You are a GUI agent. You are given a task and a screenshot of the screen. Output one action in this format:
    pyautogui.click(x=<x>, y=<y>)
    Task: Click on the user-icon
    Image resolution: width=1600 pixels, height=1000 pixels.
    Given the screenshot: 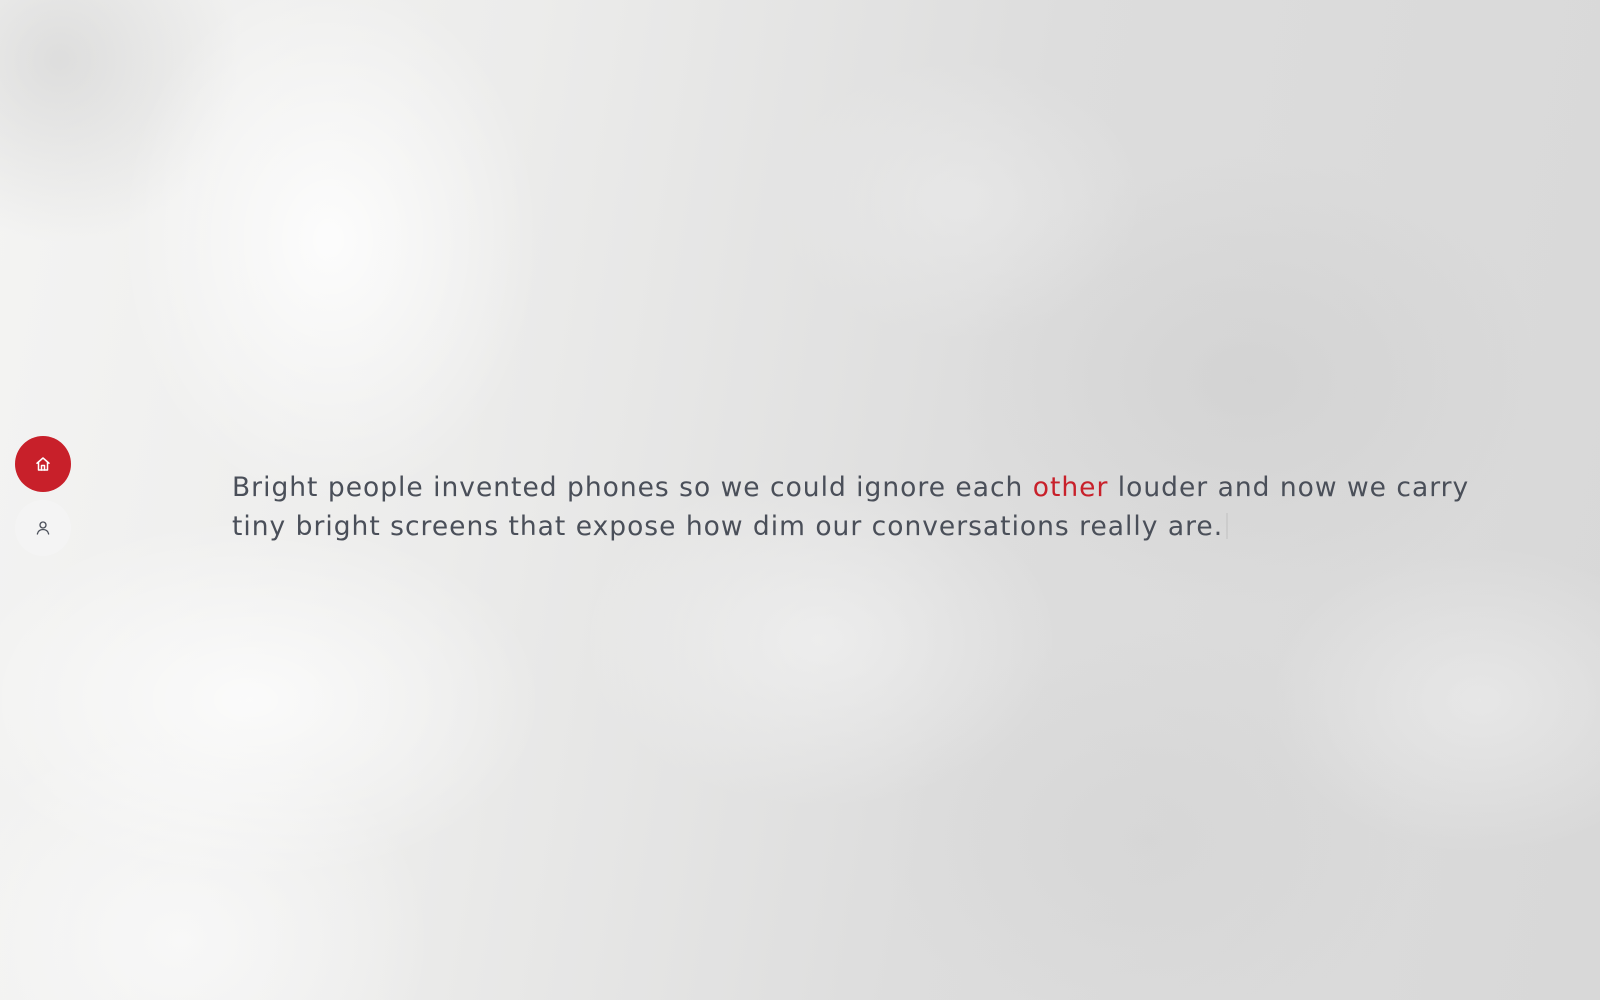 What is the action you would take?
    pyautogui.click(x=43, y=528)
    